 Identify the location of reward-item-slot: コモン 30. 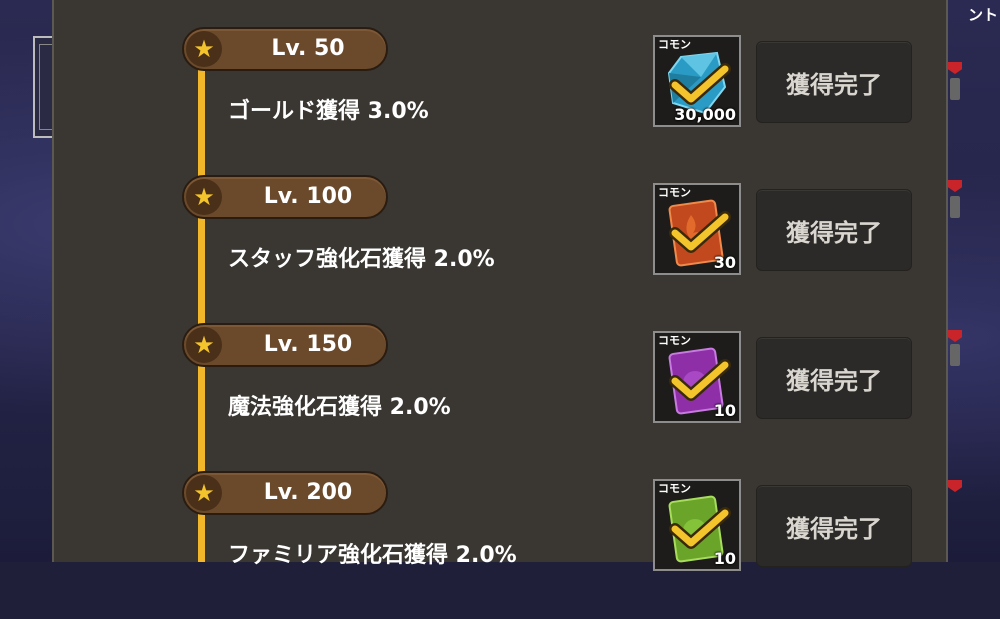
(697, 229).